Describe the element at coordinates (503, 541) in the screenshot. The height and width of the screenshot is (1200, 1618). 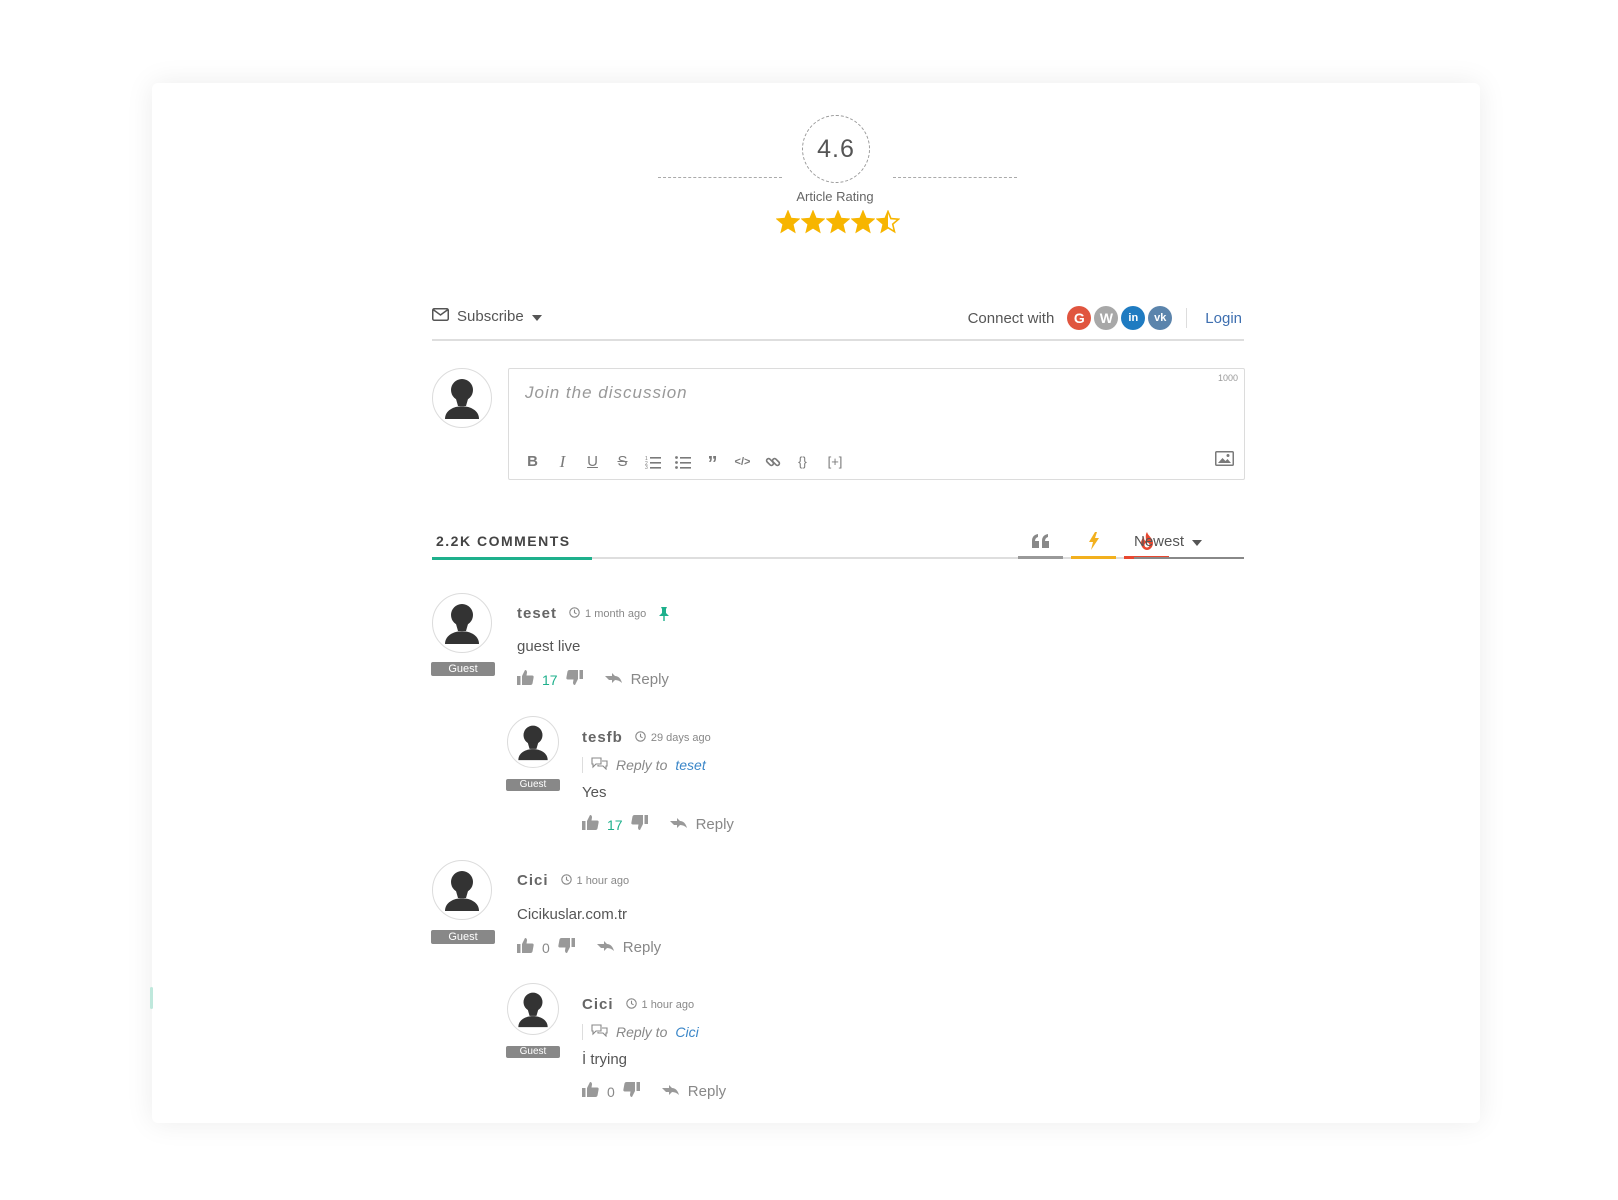
I see `comments-count-title: 2.2K COMMENTS` at that location.